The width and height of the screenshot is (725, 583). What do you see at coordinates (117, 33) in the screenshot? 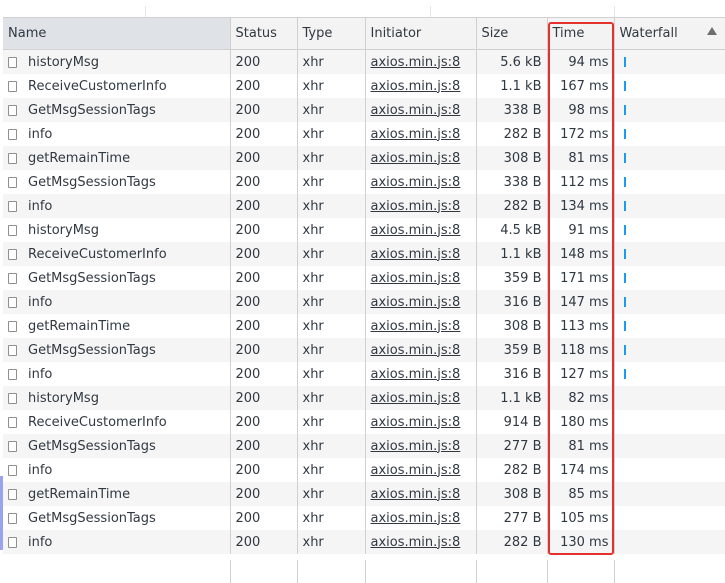
I see `column-header-name: Name` at bounding box center [117, 33].